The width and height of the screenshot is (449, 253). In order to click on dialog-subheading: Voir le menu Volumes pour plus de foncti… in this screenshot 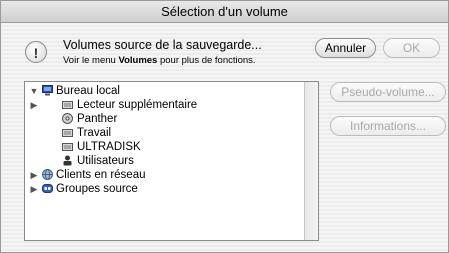, I will do `click(159, 60)`.